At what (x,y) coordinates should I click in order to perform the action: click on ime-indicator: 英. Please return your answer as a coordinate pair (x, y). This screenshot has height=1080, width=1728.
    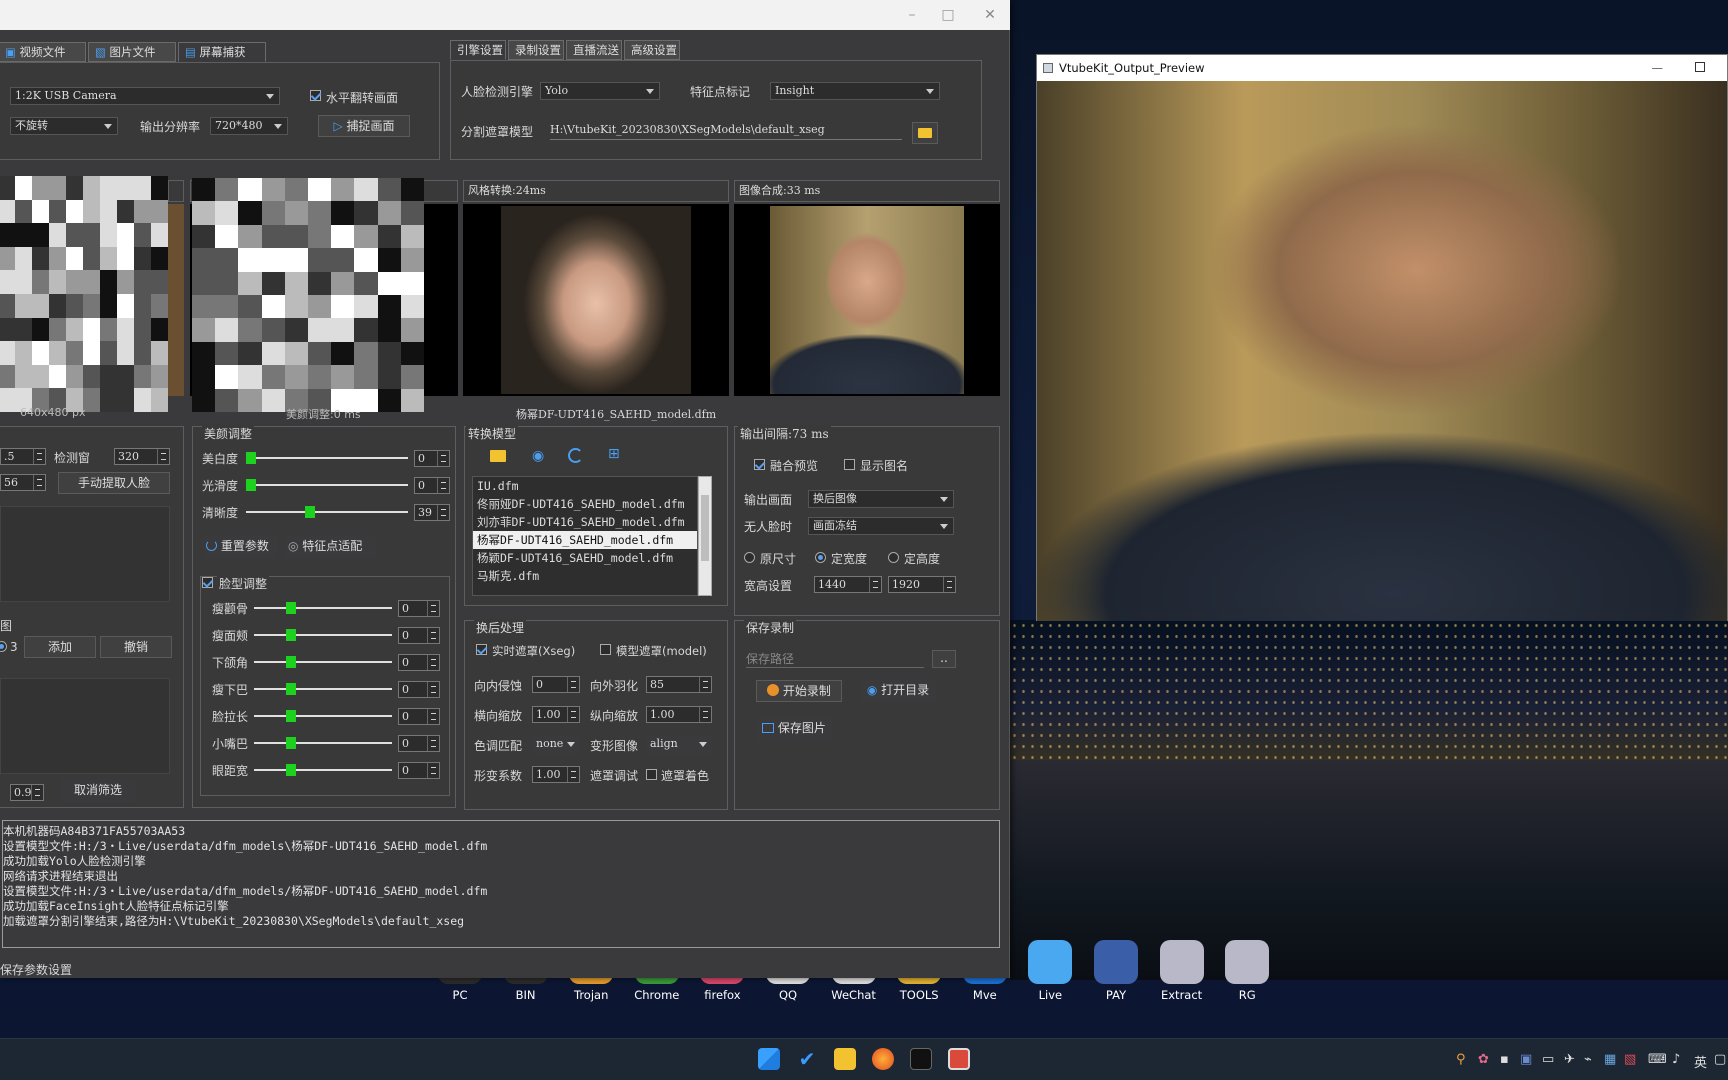
    Looking at the image, I should click on (1700, 1061).